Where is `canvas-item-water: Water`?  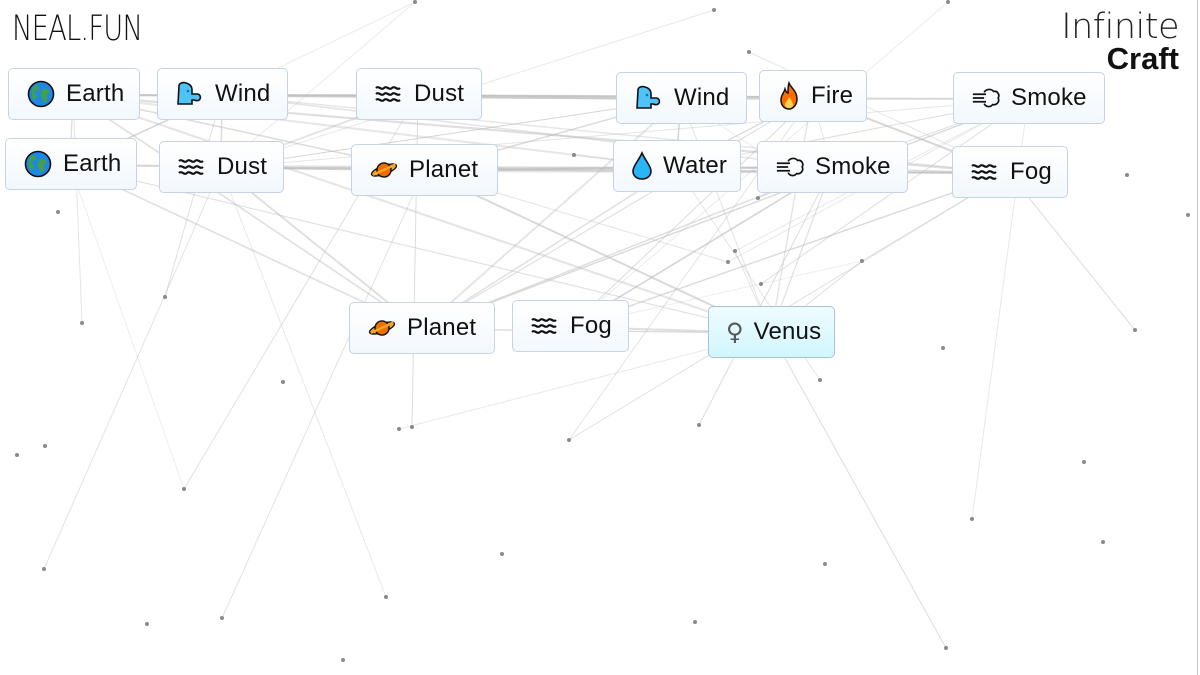
canvas-item-water: Water is located at coordinates (677, 166).